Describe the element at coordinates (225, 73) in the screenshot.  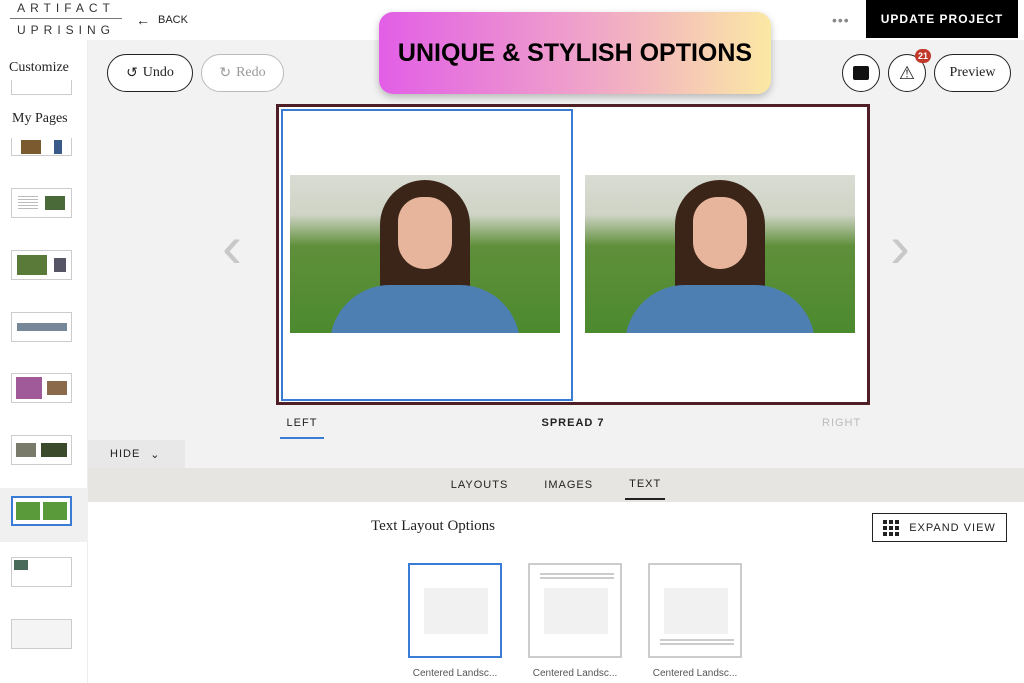
I see `redo-icon: ↻` at that location.